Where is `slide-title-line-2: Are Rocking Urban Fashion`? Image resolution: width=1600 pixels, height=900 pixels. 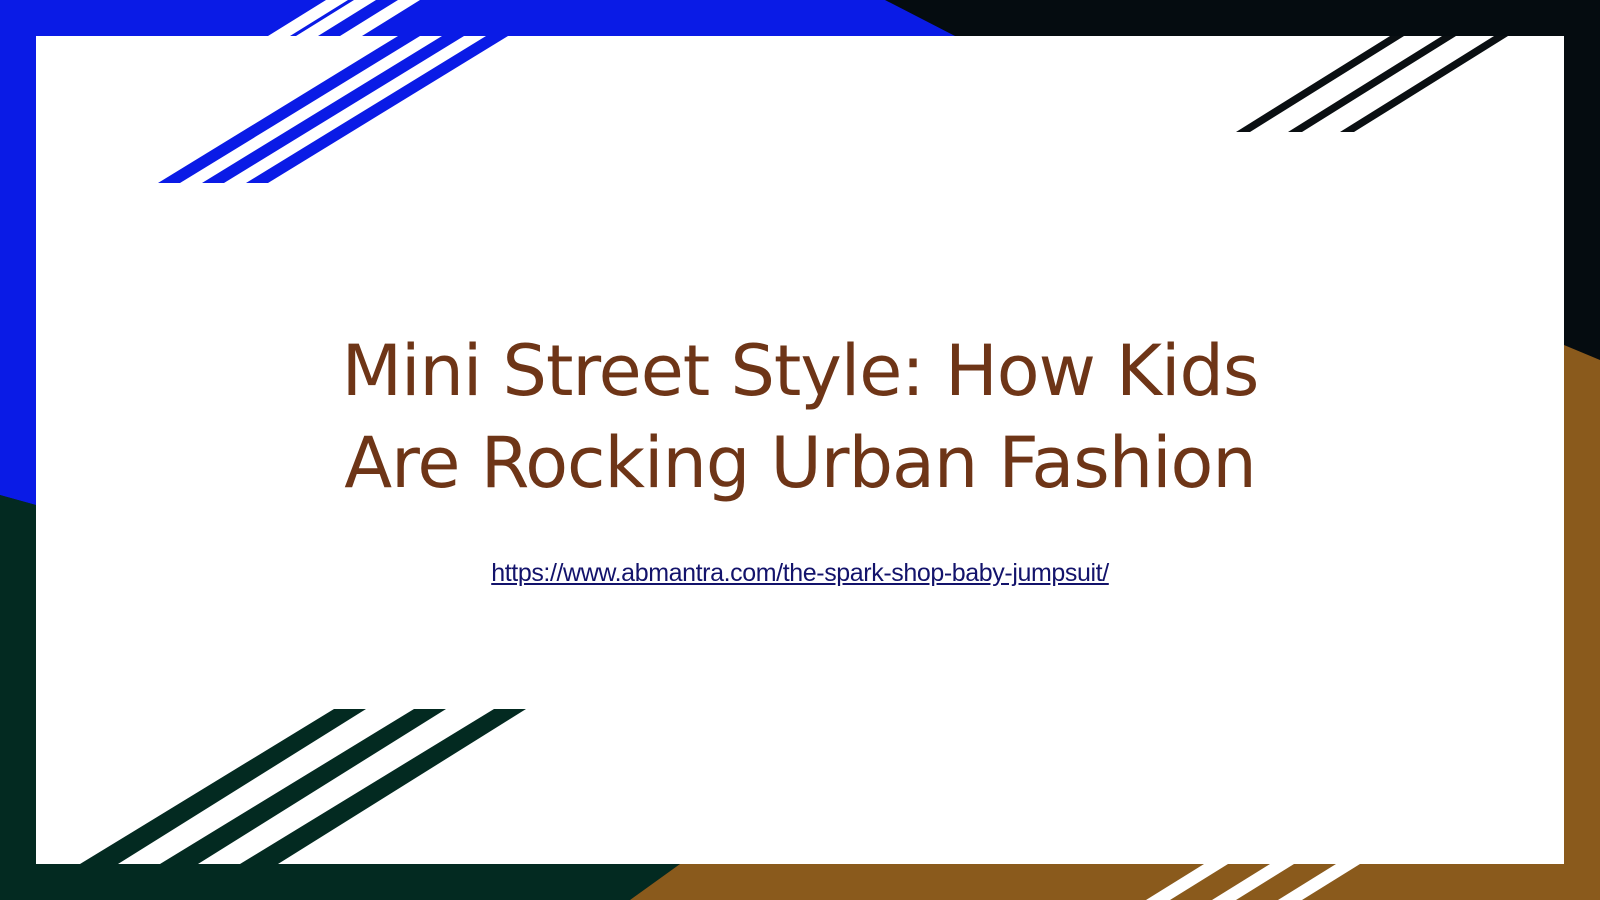
slide-title-line-2: Are Rocking Urban Fashion is located at coordinates (800, 463).